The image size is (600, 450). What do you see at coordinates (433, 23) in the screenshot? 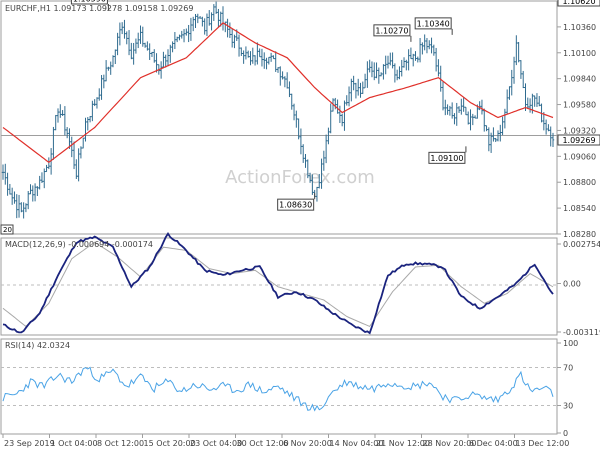
I see `annotation-text: 1.10340` at bounding box center [433, 23].